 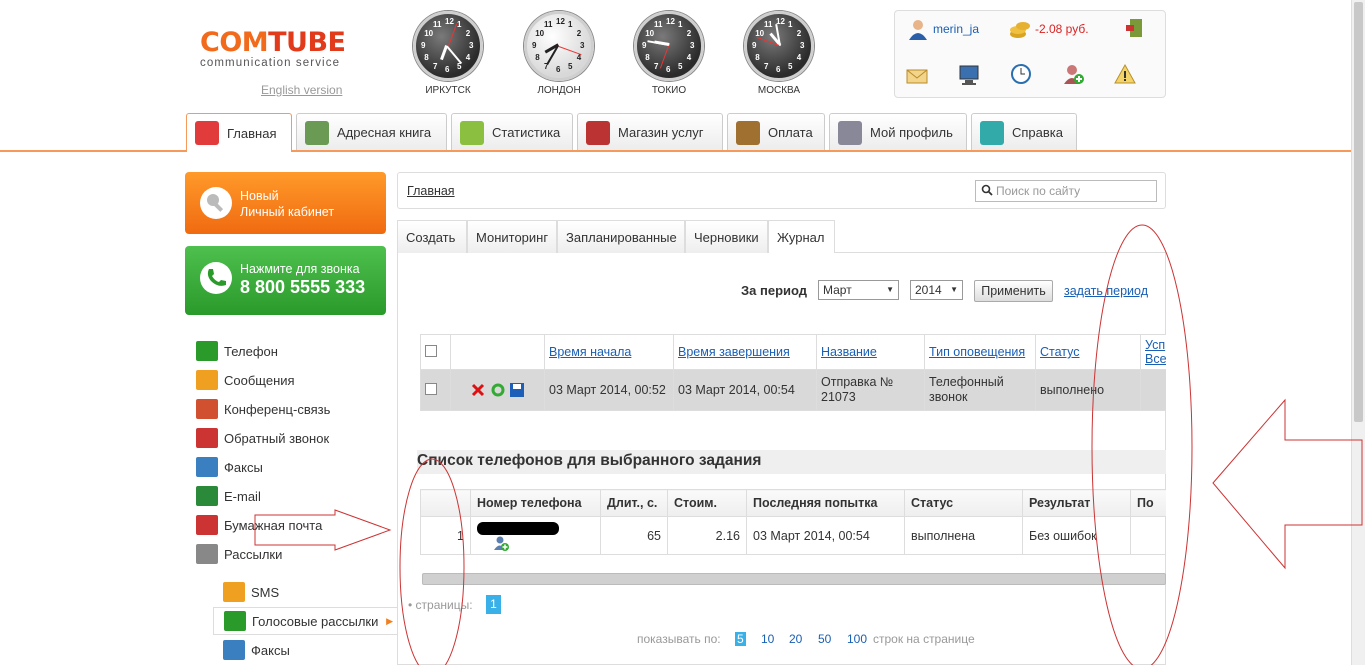 What do you see at coordinates (1106, 291) in the screenshot?
I see `set-period-link: задать период` at bounding box center [1106, 291].